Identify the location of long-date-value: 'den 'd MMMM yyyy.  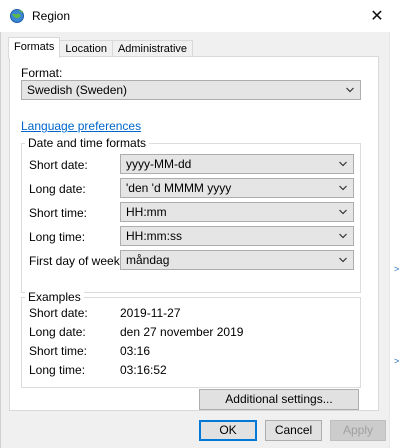
(179, 188).